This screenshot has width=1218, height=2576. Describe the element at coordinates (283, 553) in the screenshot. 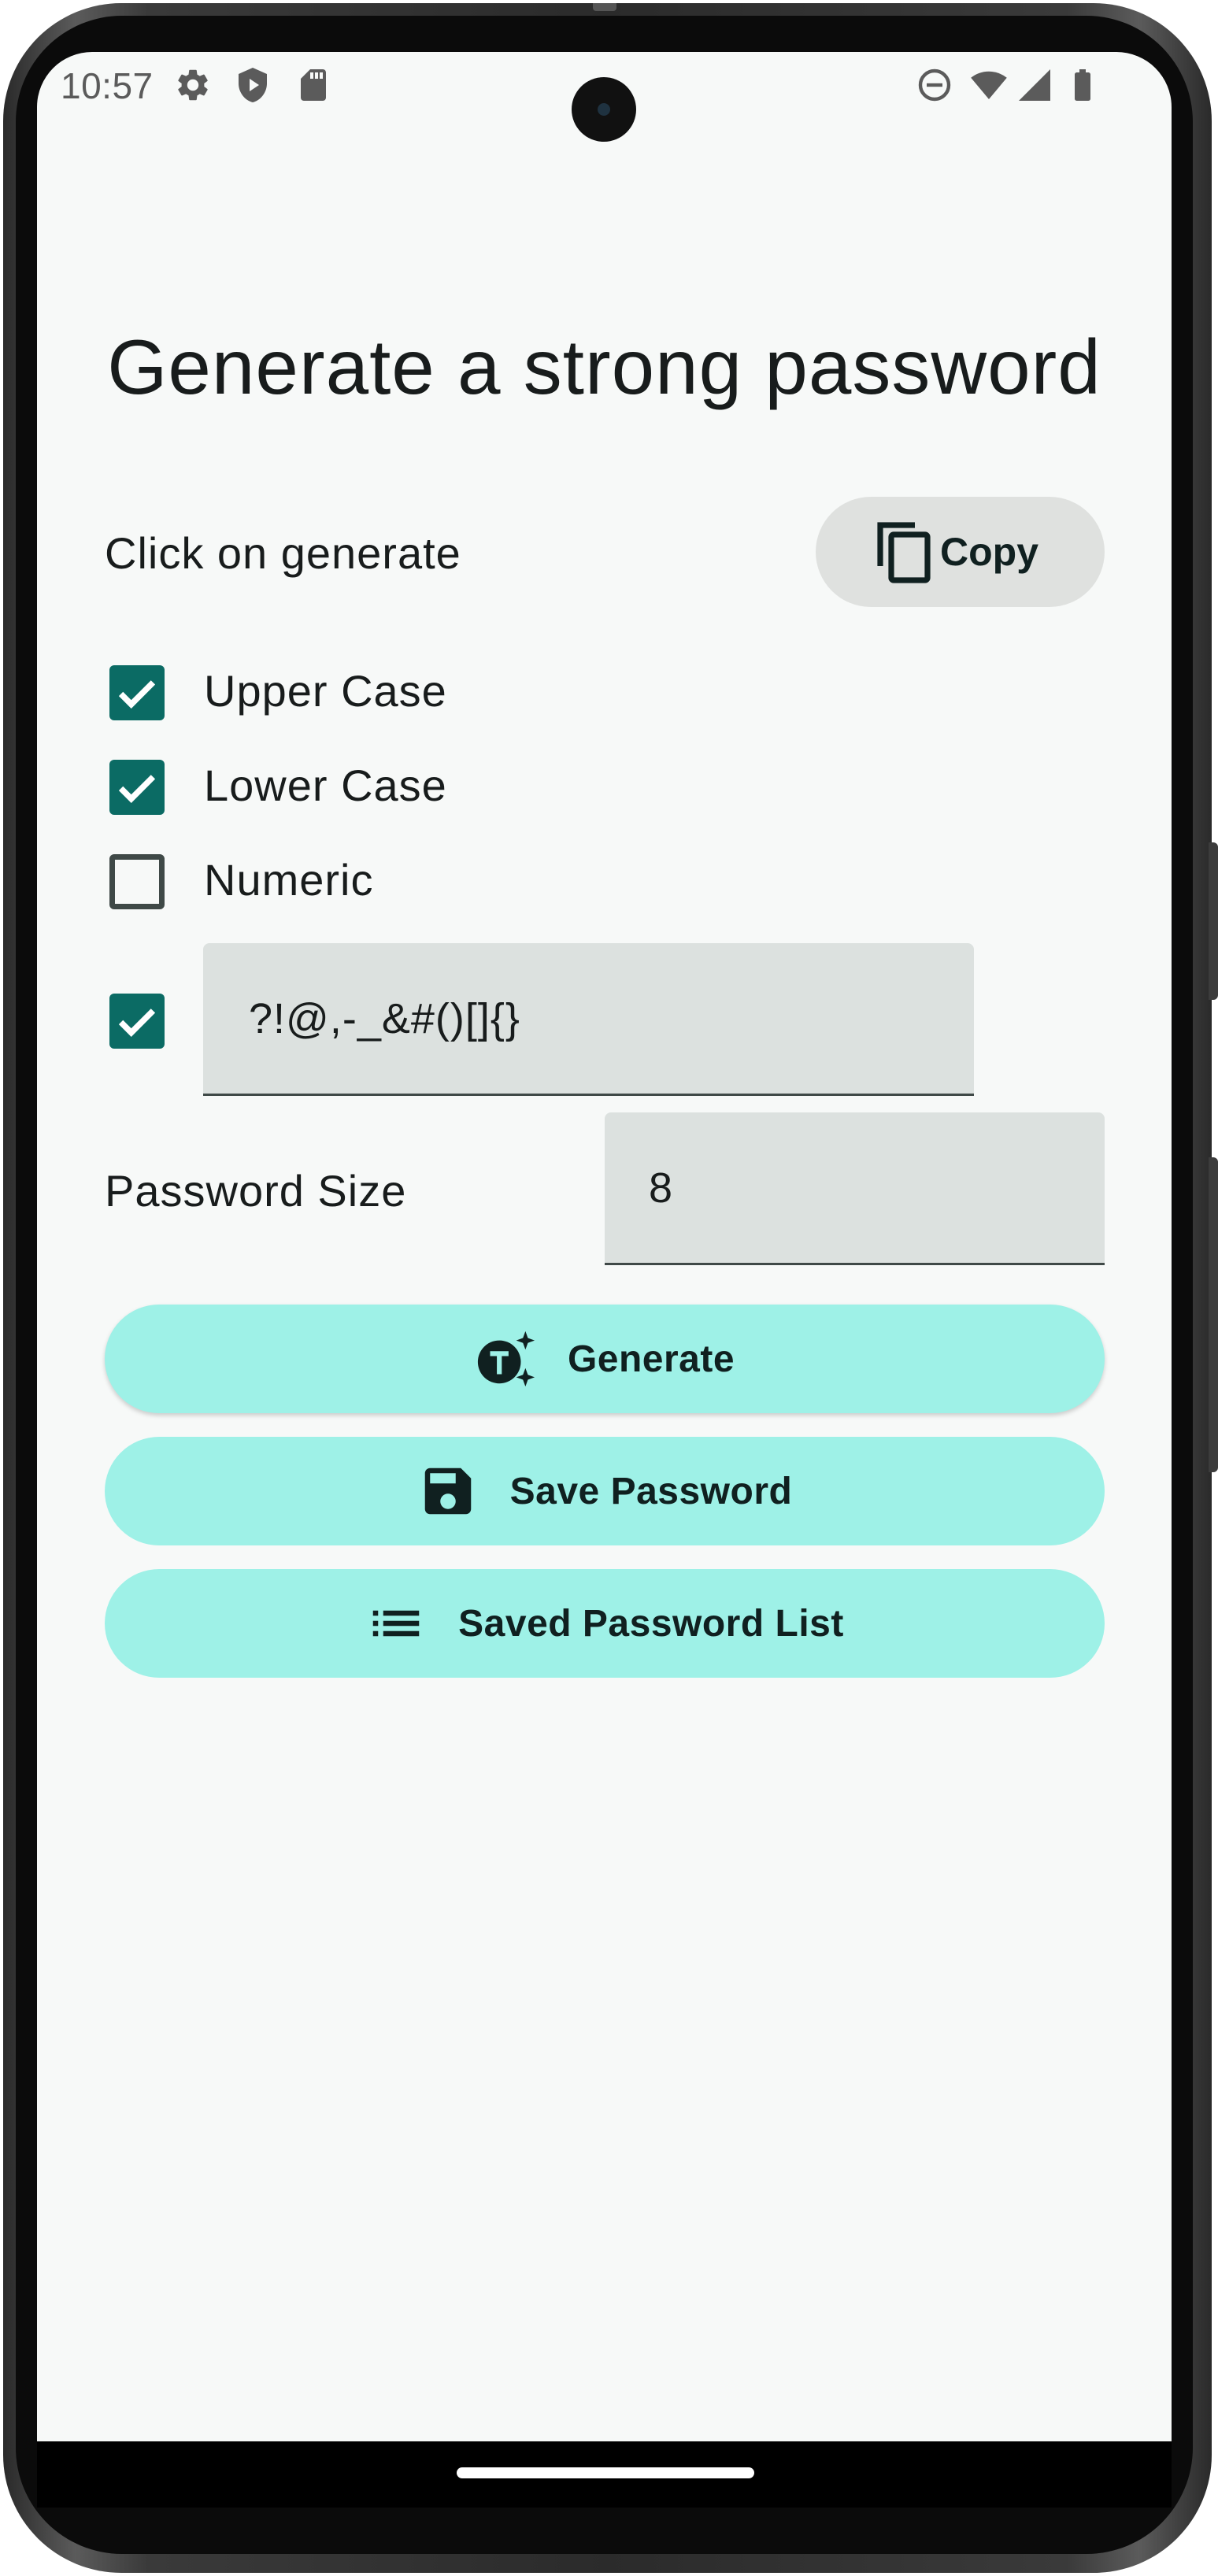

I see `generated-password-text: Click on generate` at that location.